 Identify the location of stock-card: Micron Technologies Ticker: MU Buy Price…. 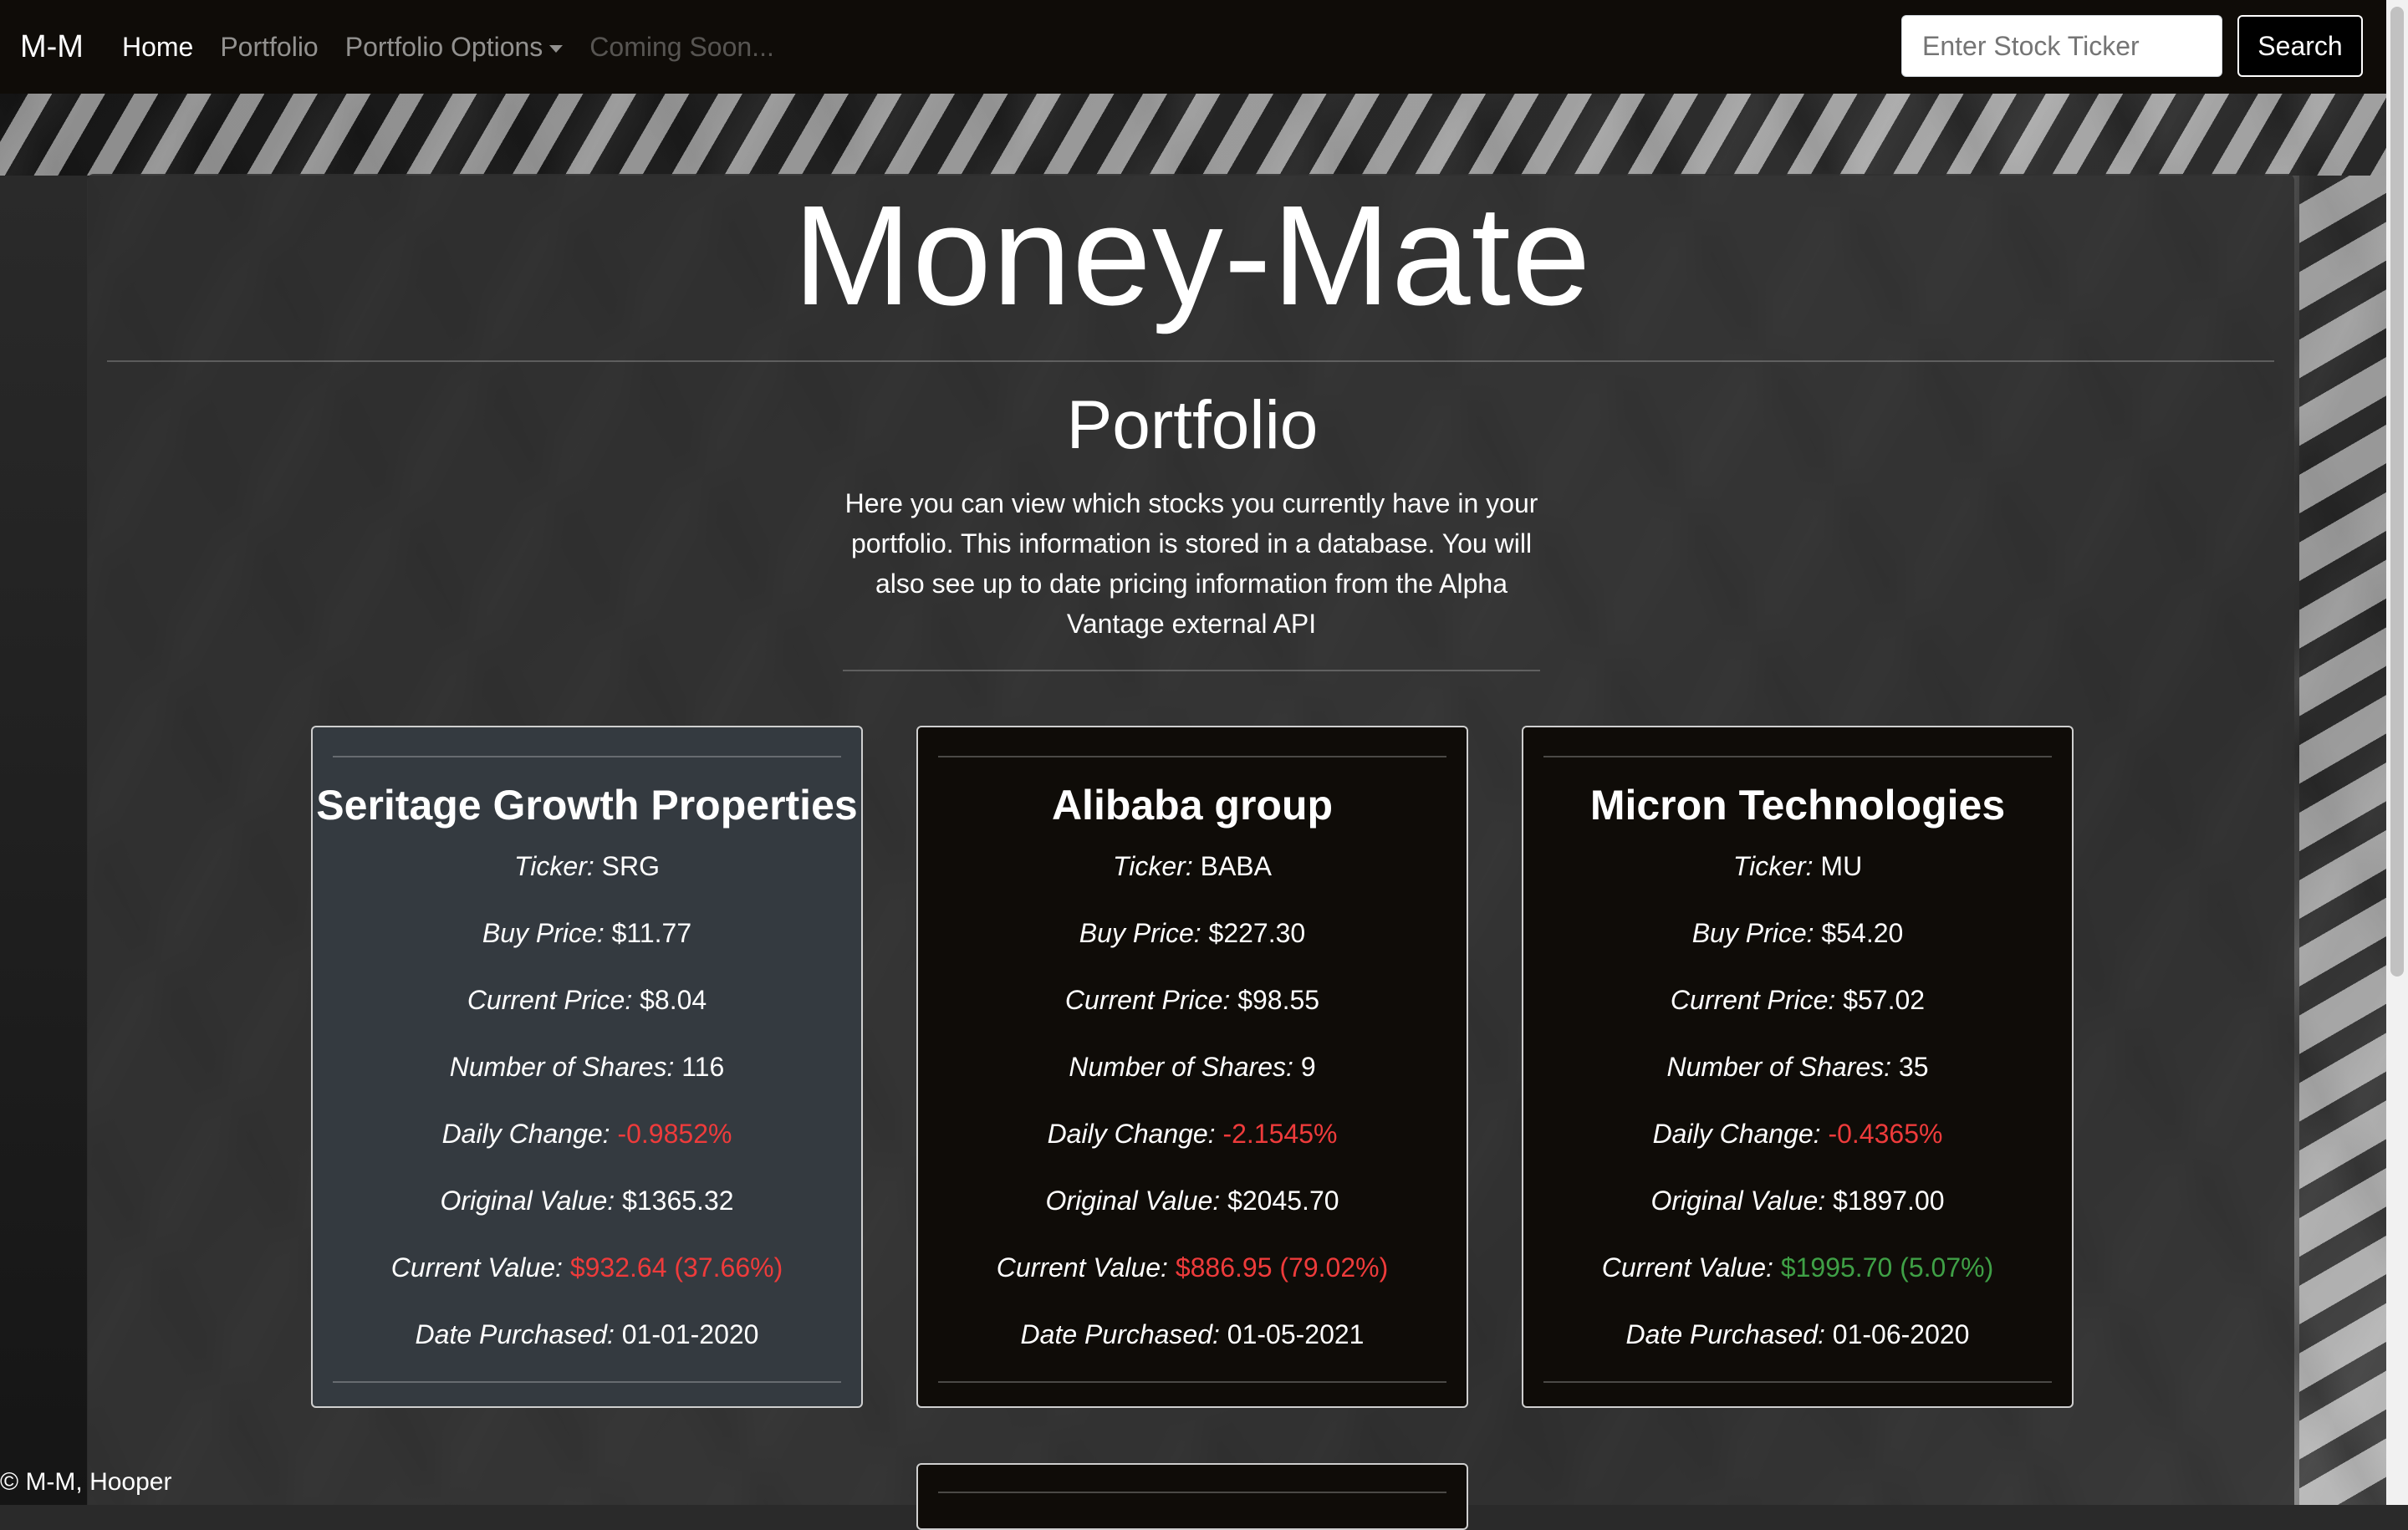
(1798, 1067).